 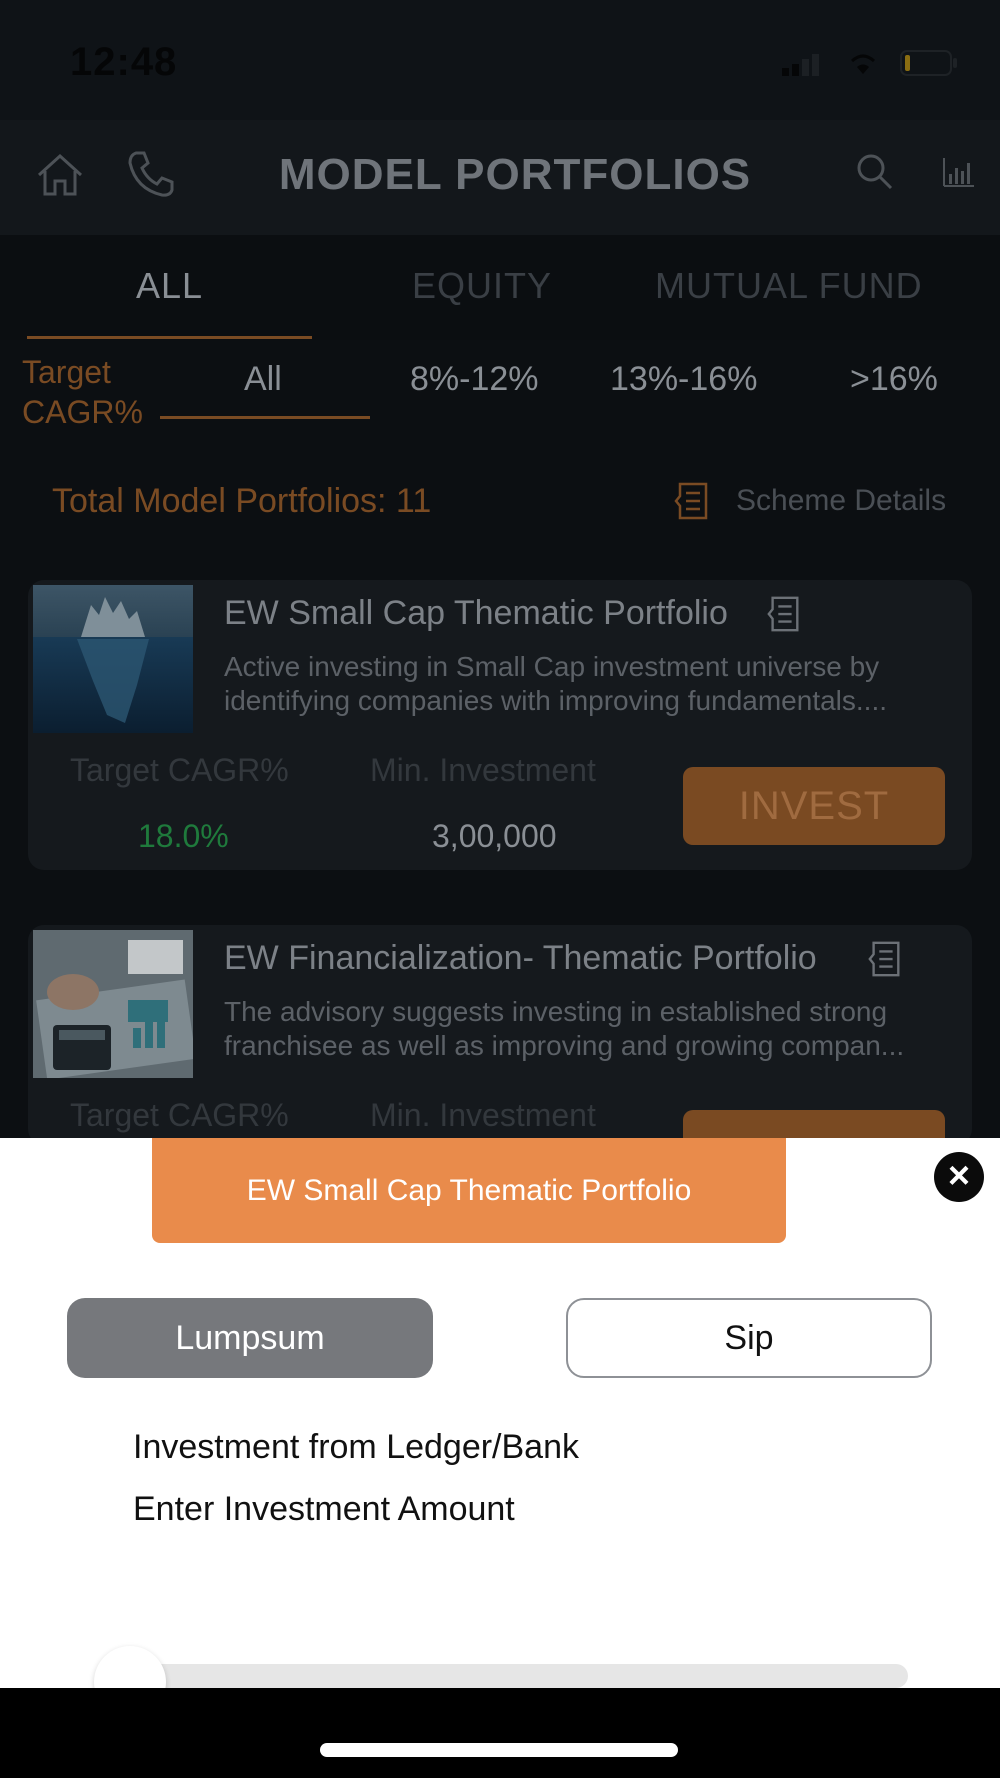 What do you see at coordinates (113, 1004) in the screenshot?
I see `finance-thumbnail` at bounding box center [113, 1004].